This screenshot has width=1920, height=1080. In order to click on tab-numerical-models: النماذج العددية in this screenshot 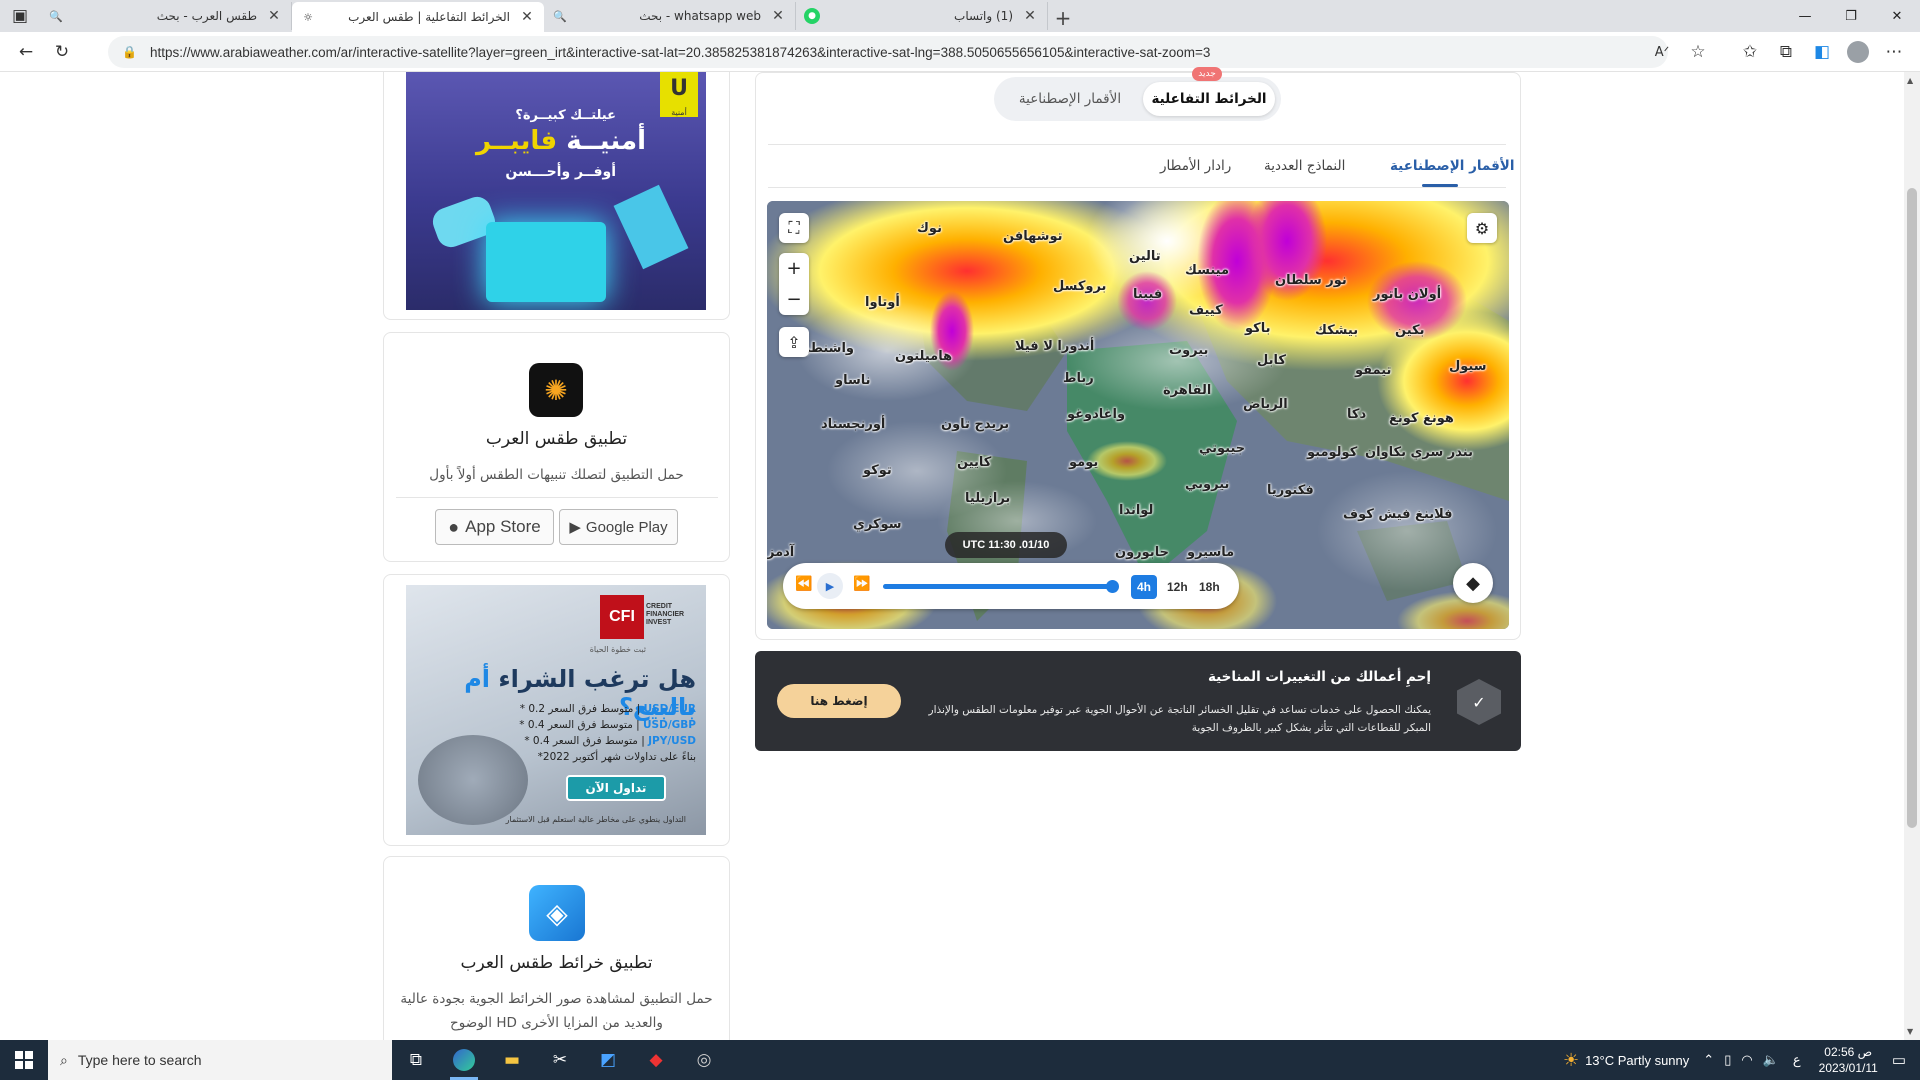, I will do `click(1304, 166)`.